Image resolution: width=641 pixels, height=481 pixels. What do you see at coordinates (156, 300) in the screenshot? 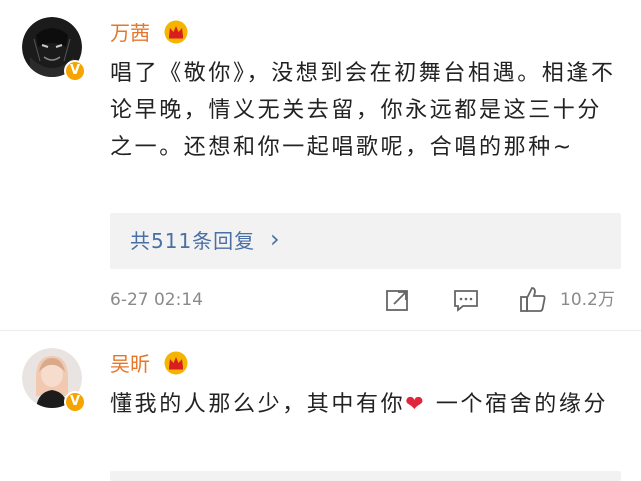
I see `comment-timestamp: 6-27 02:14` at bounding box center [156, 300].